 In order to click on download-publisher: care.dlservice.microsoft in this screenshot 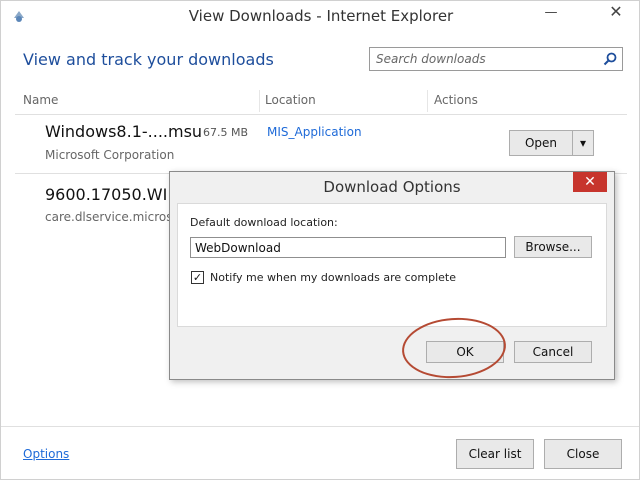, I will do `click(108, 217)`.